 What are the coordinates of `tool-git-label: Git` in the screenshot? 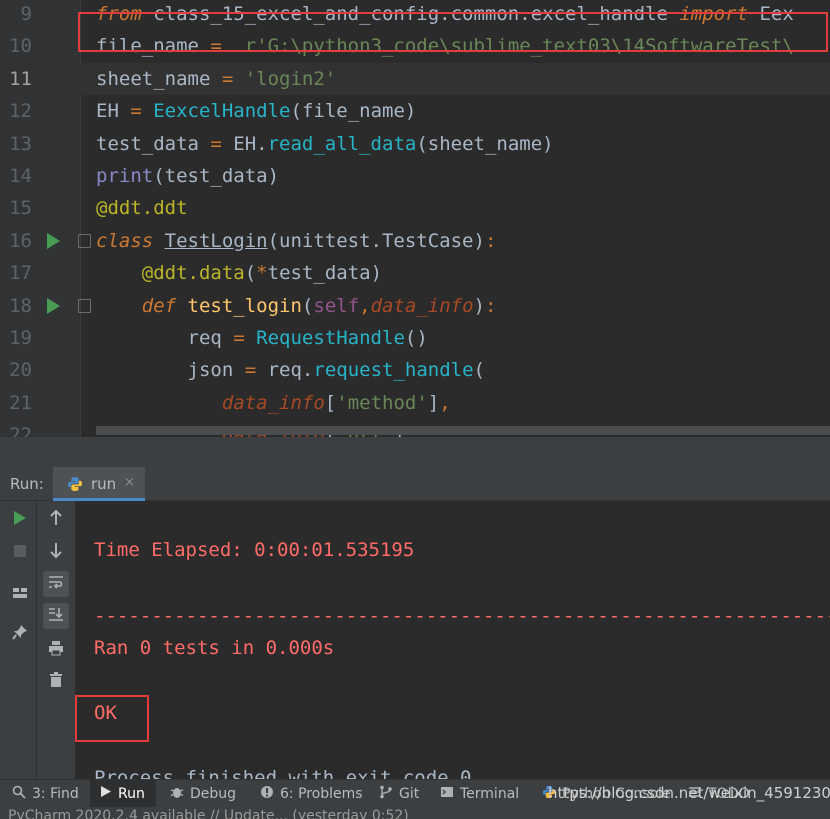 It's located at (409, 794).